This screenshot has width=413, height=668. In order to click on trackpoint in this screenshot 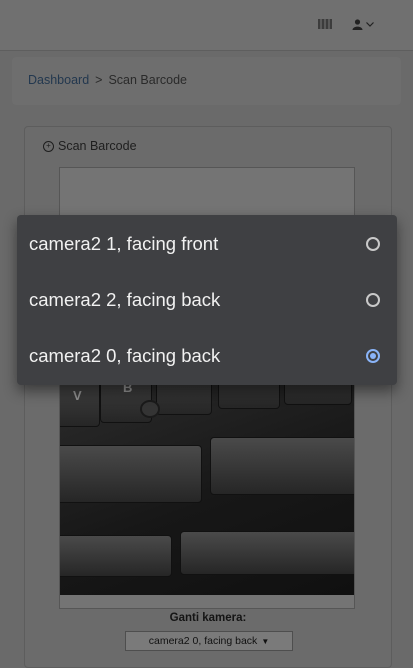, I will do `click(150, 409)`.